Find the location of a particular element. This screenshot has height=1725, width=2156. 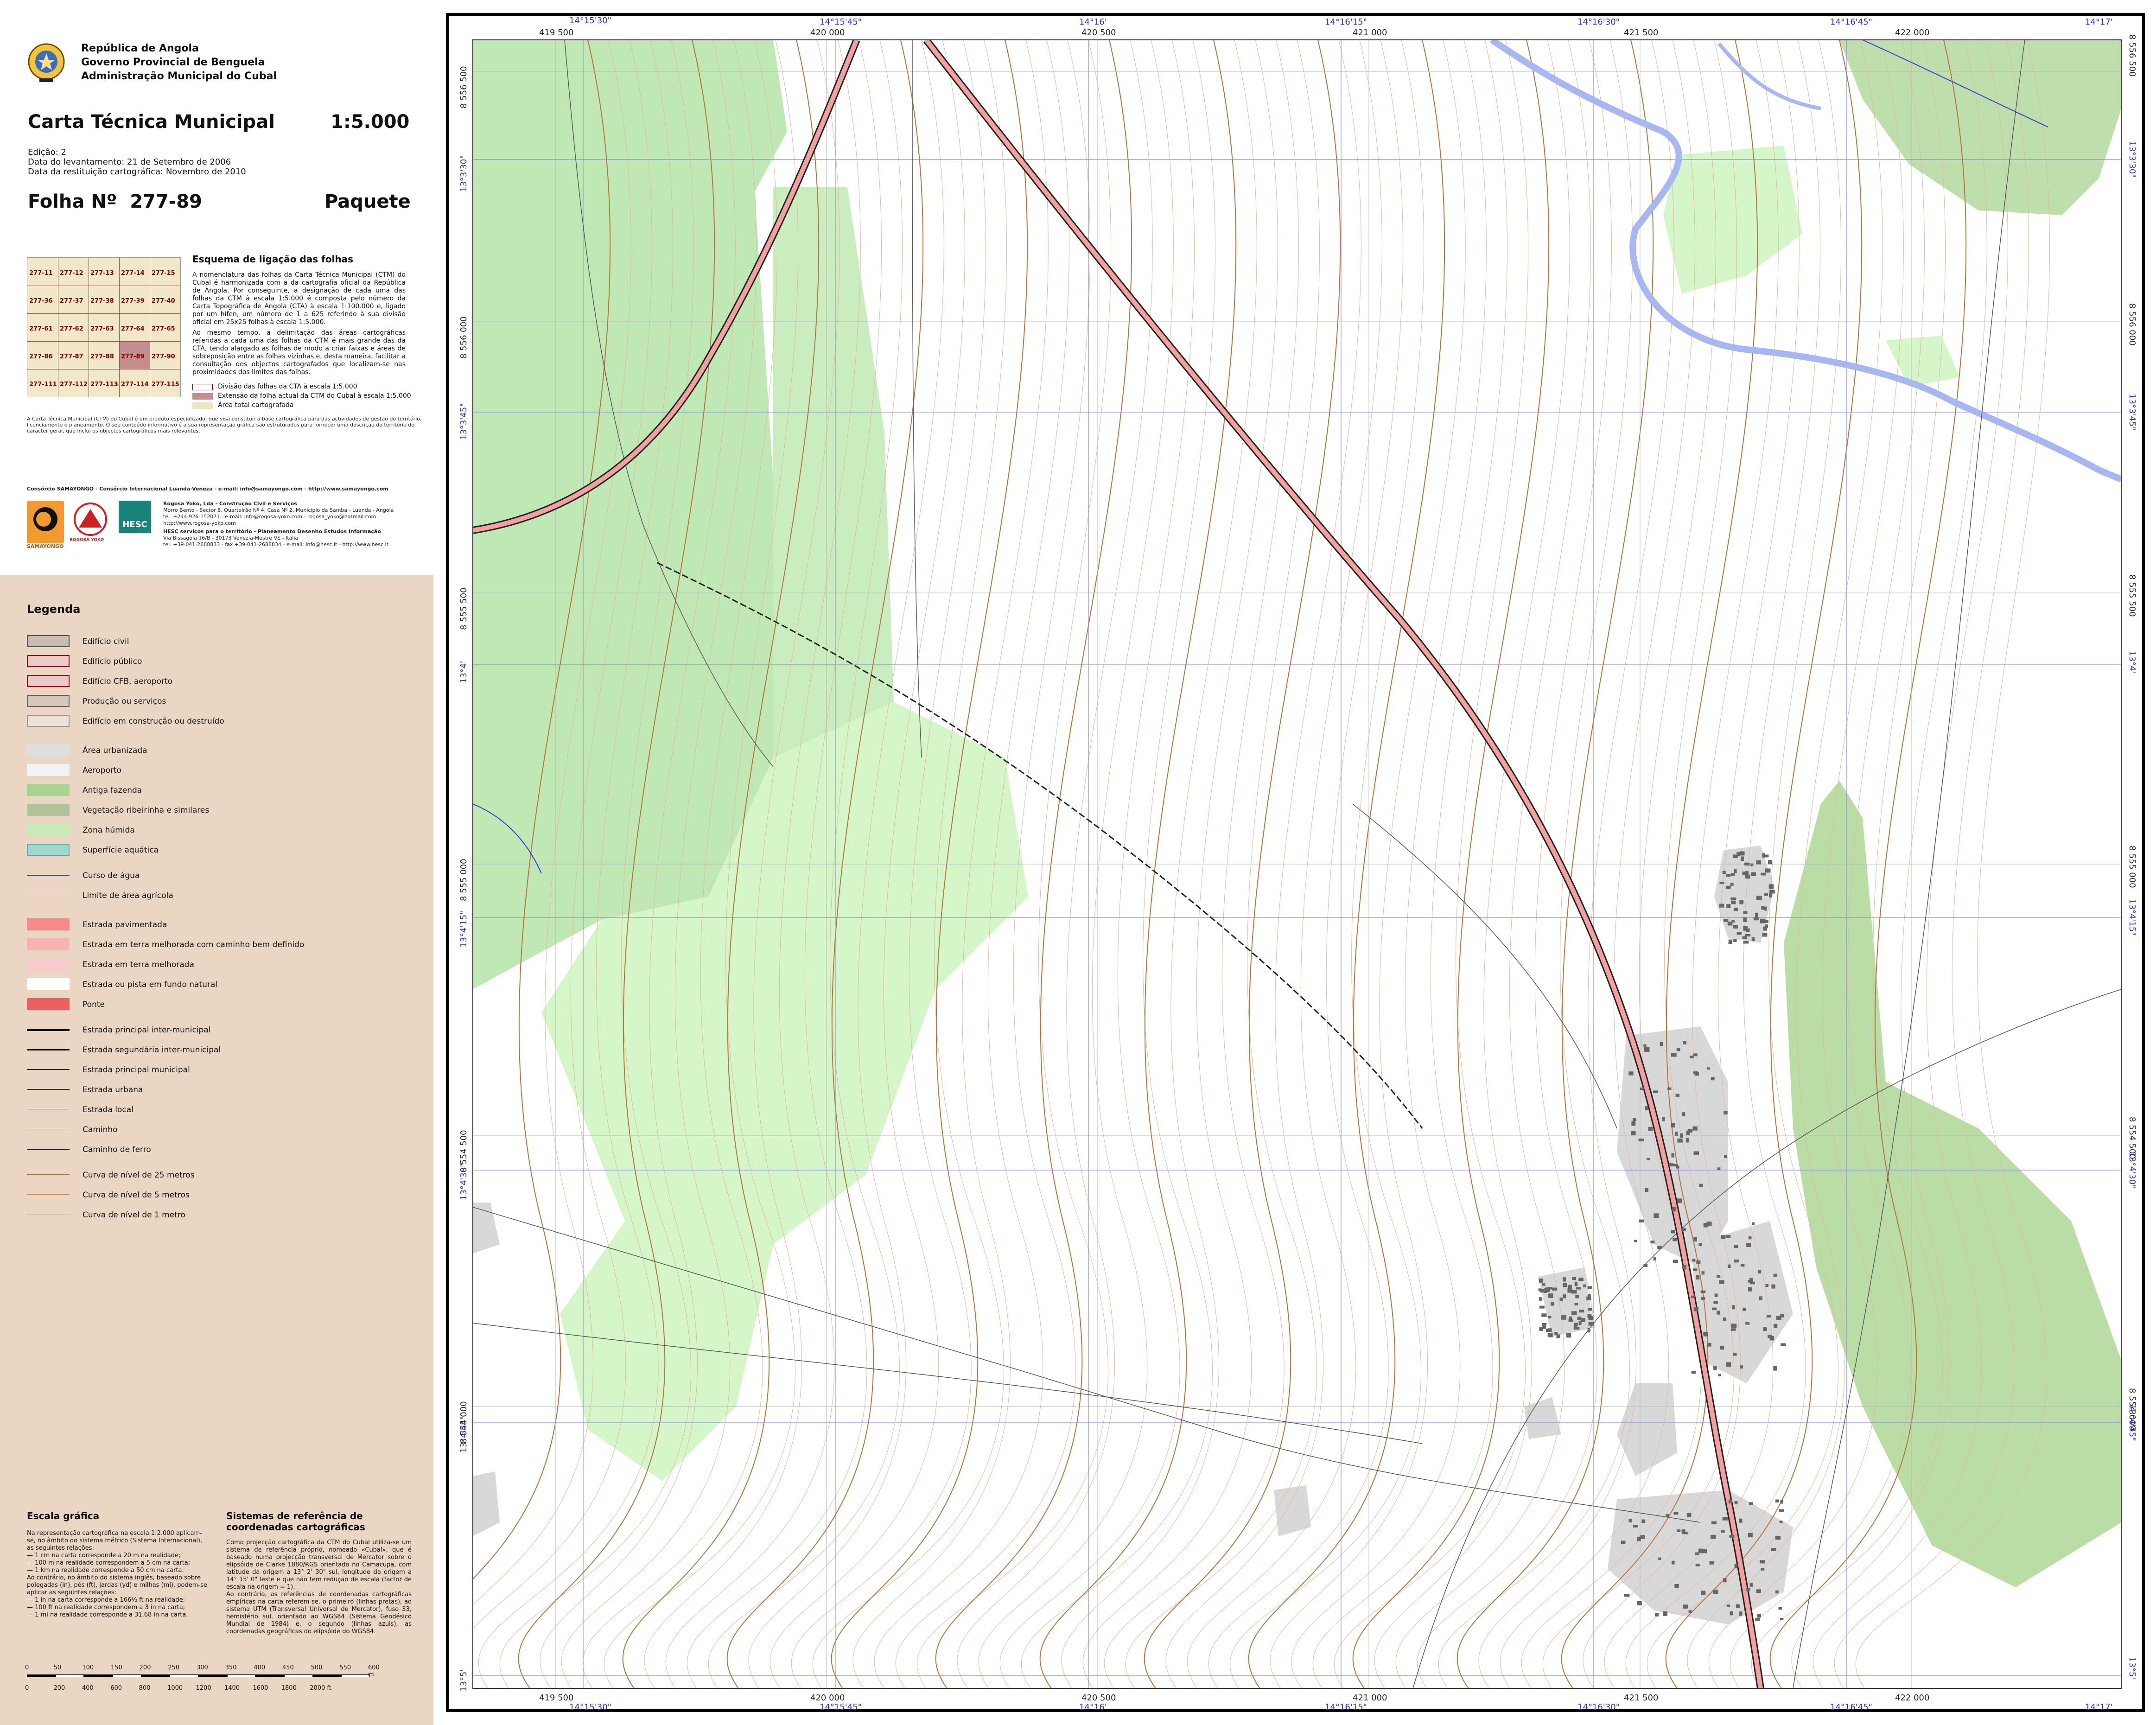

scale-tick-meters: 600 m is located at coordinates (374, 1671).